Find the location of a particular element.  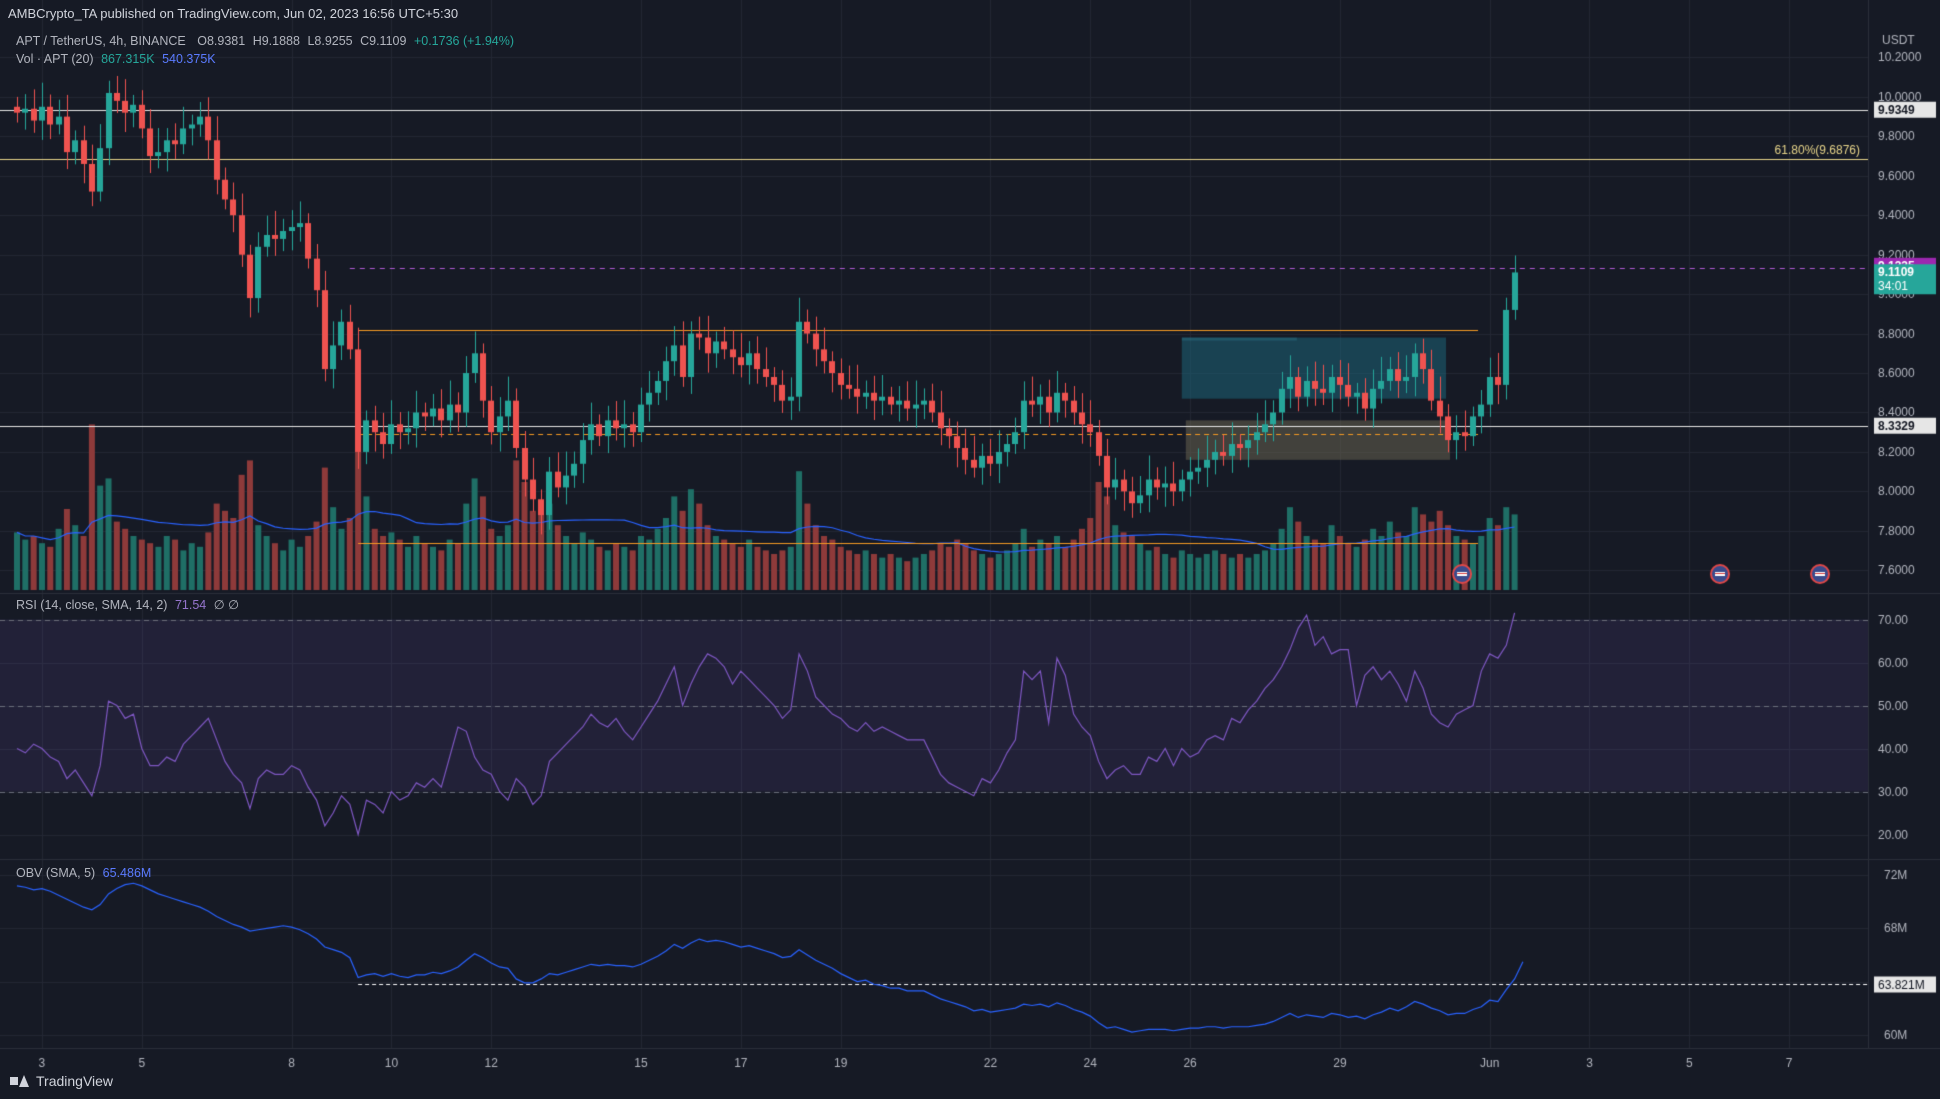

rsi-label: RSI (14, close, SMA, 14, 2) is located at coordinates (91, 605).